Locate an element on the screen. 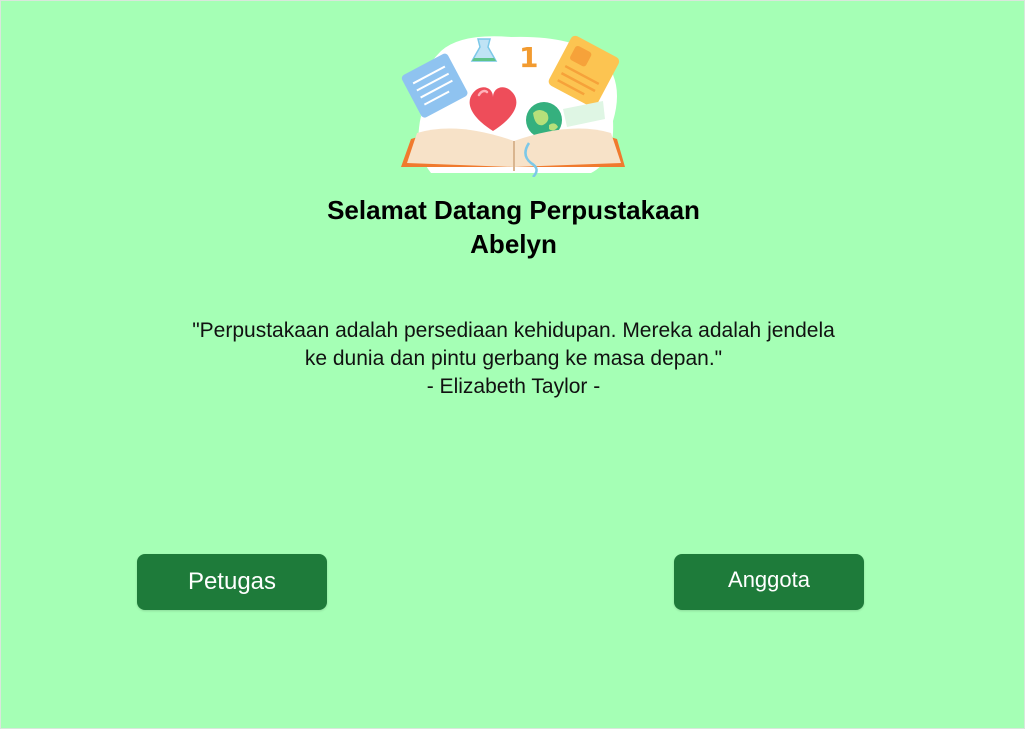  library-illustration-icon: 1 is located at coordinates (513, 106).